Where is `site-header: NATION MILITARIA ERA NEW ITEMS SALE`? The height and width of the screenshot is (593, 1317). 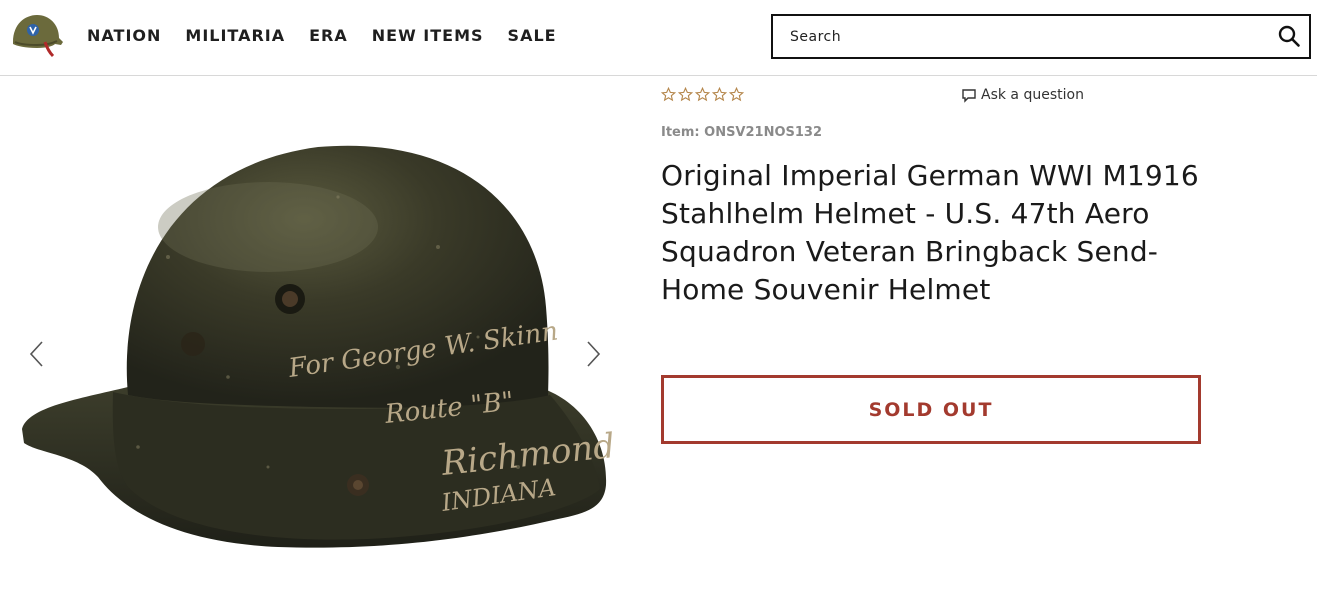 site-header: NATION MILITARIA ERA NEW ITEMS SALE is located at coordinates (658, 38).